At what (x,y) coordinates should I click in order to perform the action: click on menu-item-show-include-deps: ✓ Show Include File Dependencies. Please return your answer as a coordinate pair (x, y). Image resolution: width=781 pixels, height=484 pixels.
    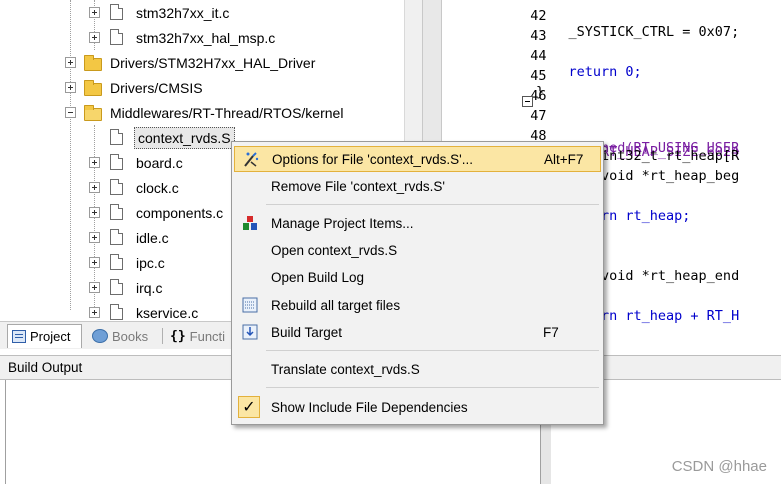
    Looking at the image, I should click on (417, 407).